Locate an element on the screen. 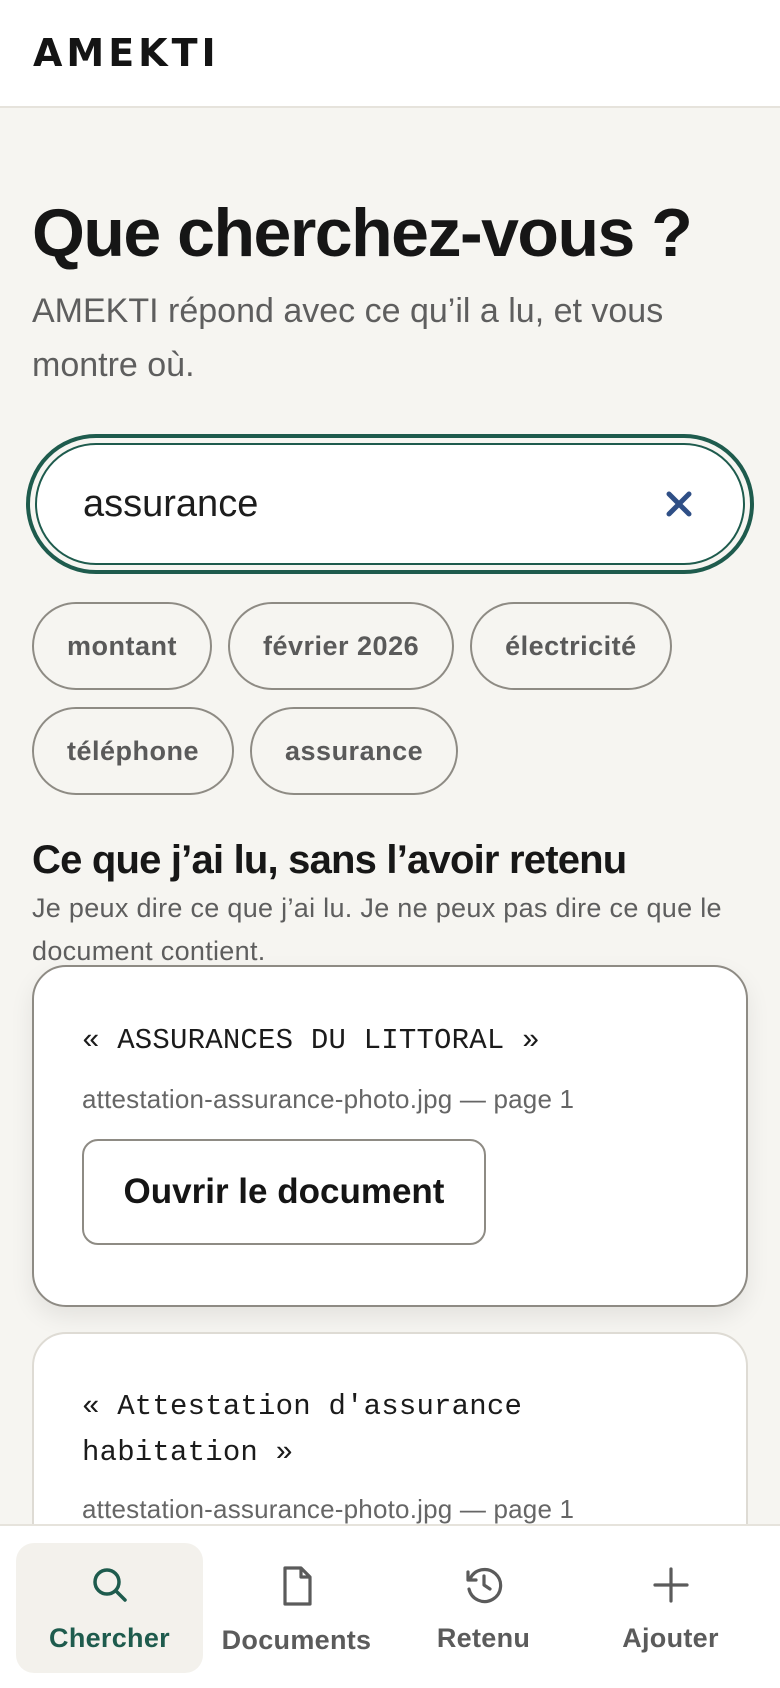  tab-label: Documents is located at coordinates (296, 1640).